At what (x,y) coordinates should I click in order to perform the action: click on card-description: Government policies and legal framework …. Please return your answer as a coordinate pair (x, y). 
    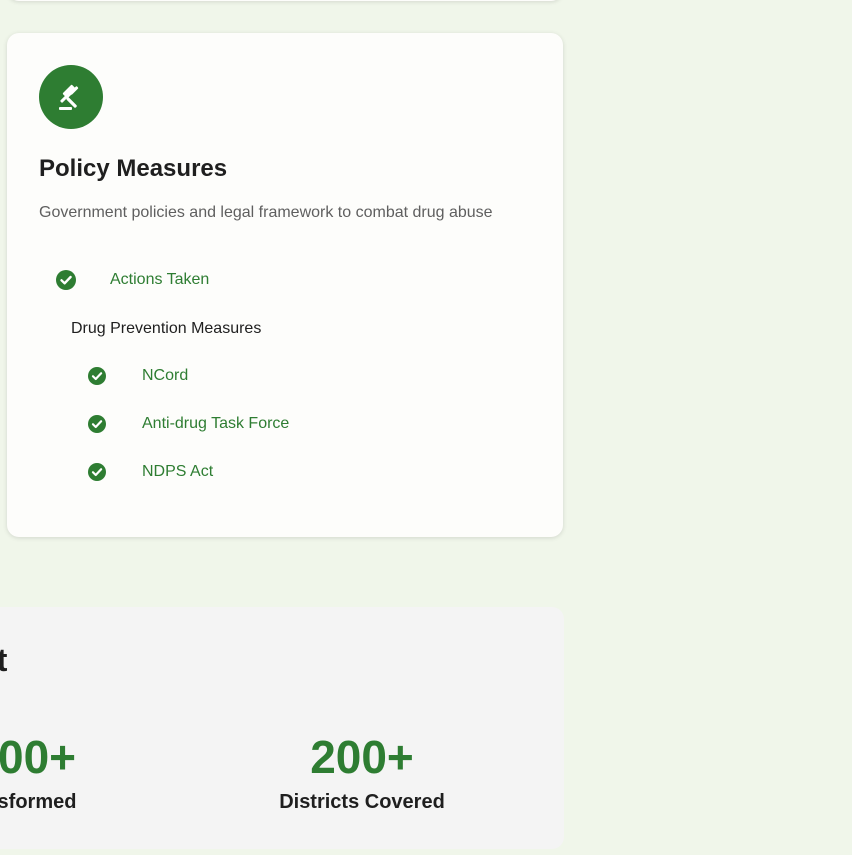
    Looking at the image, I should click on (266, 212).